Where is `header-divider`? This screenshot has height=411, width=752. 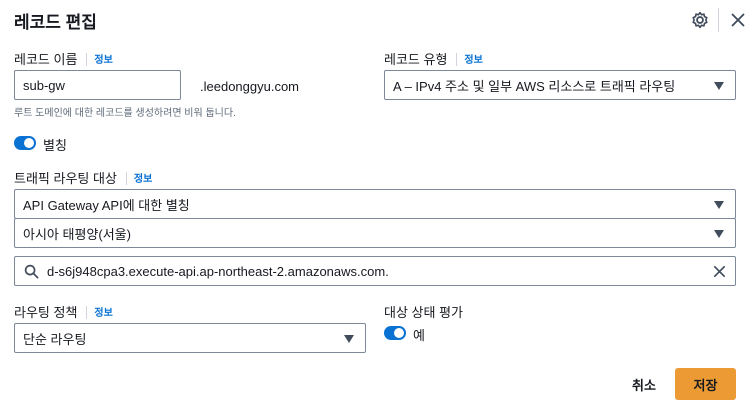 header-divider is located at coordinates (718, 20).